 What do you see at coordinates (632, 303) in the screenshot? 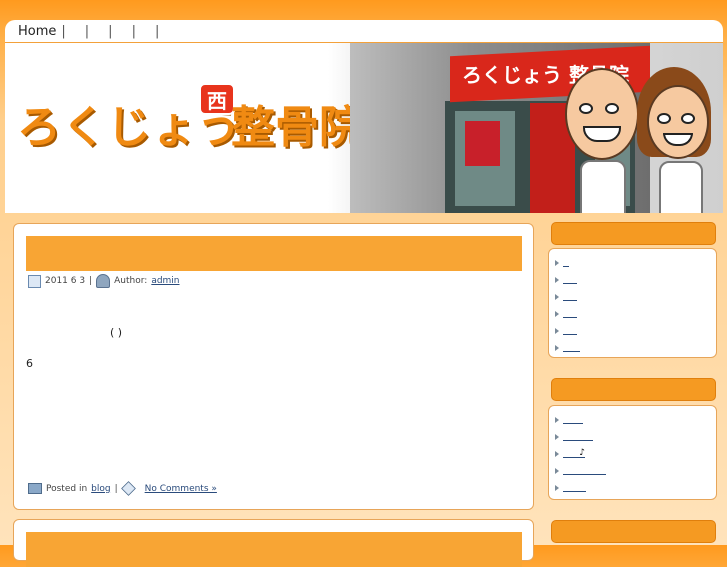
I see `sidebar-box` at bounding box center [632, 303].